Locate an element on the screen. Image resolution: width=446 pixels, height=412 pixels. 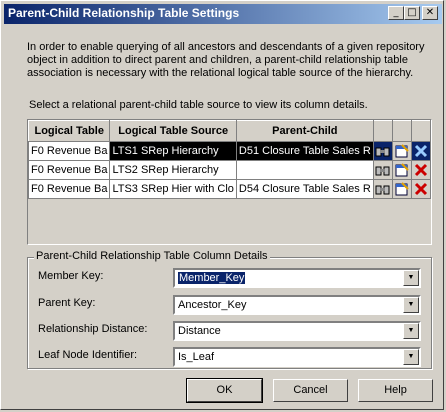
leaf-node-identifier-value: Is_Leaf is located at coordinates (196, 357).